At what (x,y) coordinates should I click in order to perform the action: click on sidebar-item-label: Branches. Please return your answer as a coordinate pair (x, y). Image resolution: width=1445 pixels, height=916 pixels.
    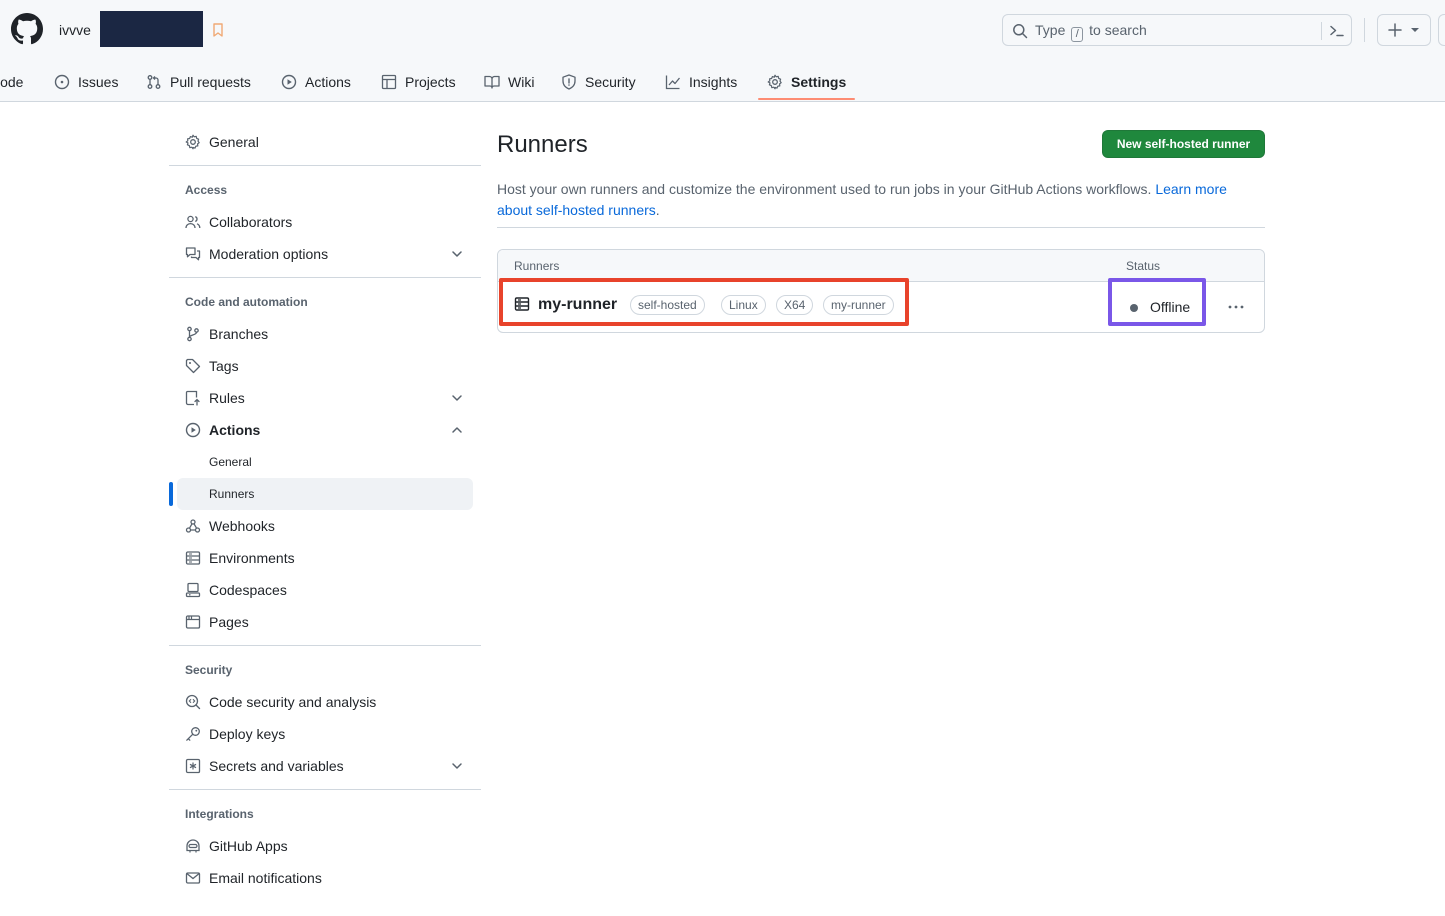
    Looking at the image, I should click on (239, 334).